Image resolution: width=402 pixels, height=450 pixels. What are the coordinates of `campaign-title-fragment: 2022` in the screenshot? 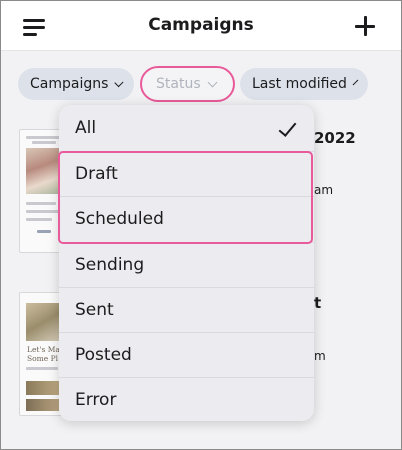 It's located at (335, 138).